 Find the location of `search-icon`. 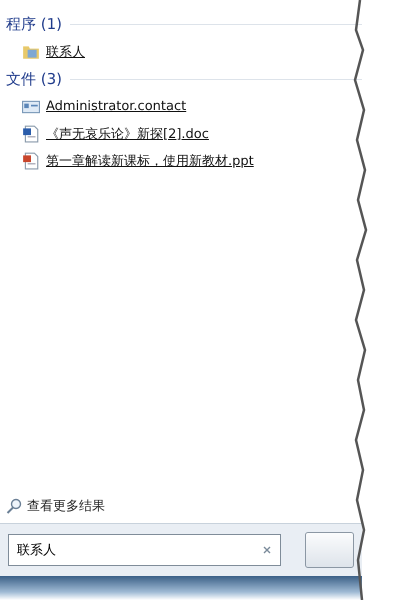

search-icon is located at coordinates (14, 506).